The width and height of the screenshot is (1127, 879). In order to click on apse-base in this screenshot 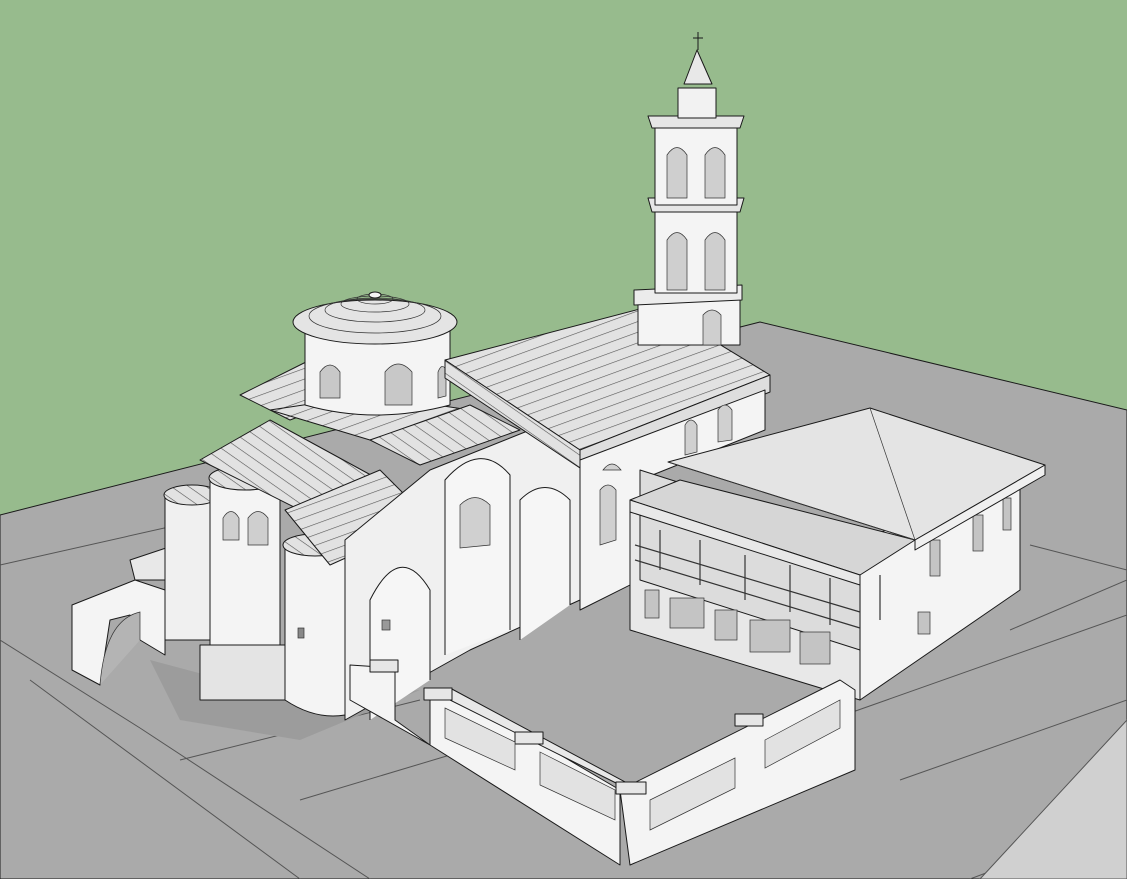, I will do `click(245, 672)`.